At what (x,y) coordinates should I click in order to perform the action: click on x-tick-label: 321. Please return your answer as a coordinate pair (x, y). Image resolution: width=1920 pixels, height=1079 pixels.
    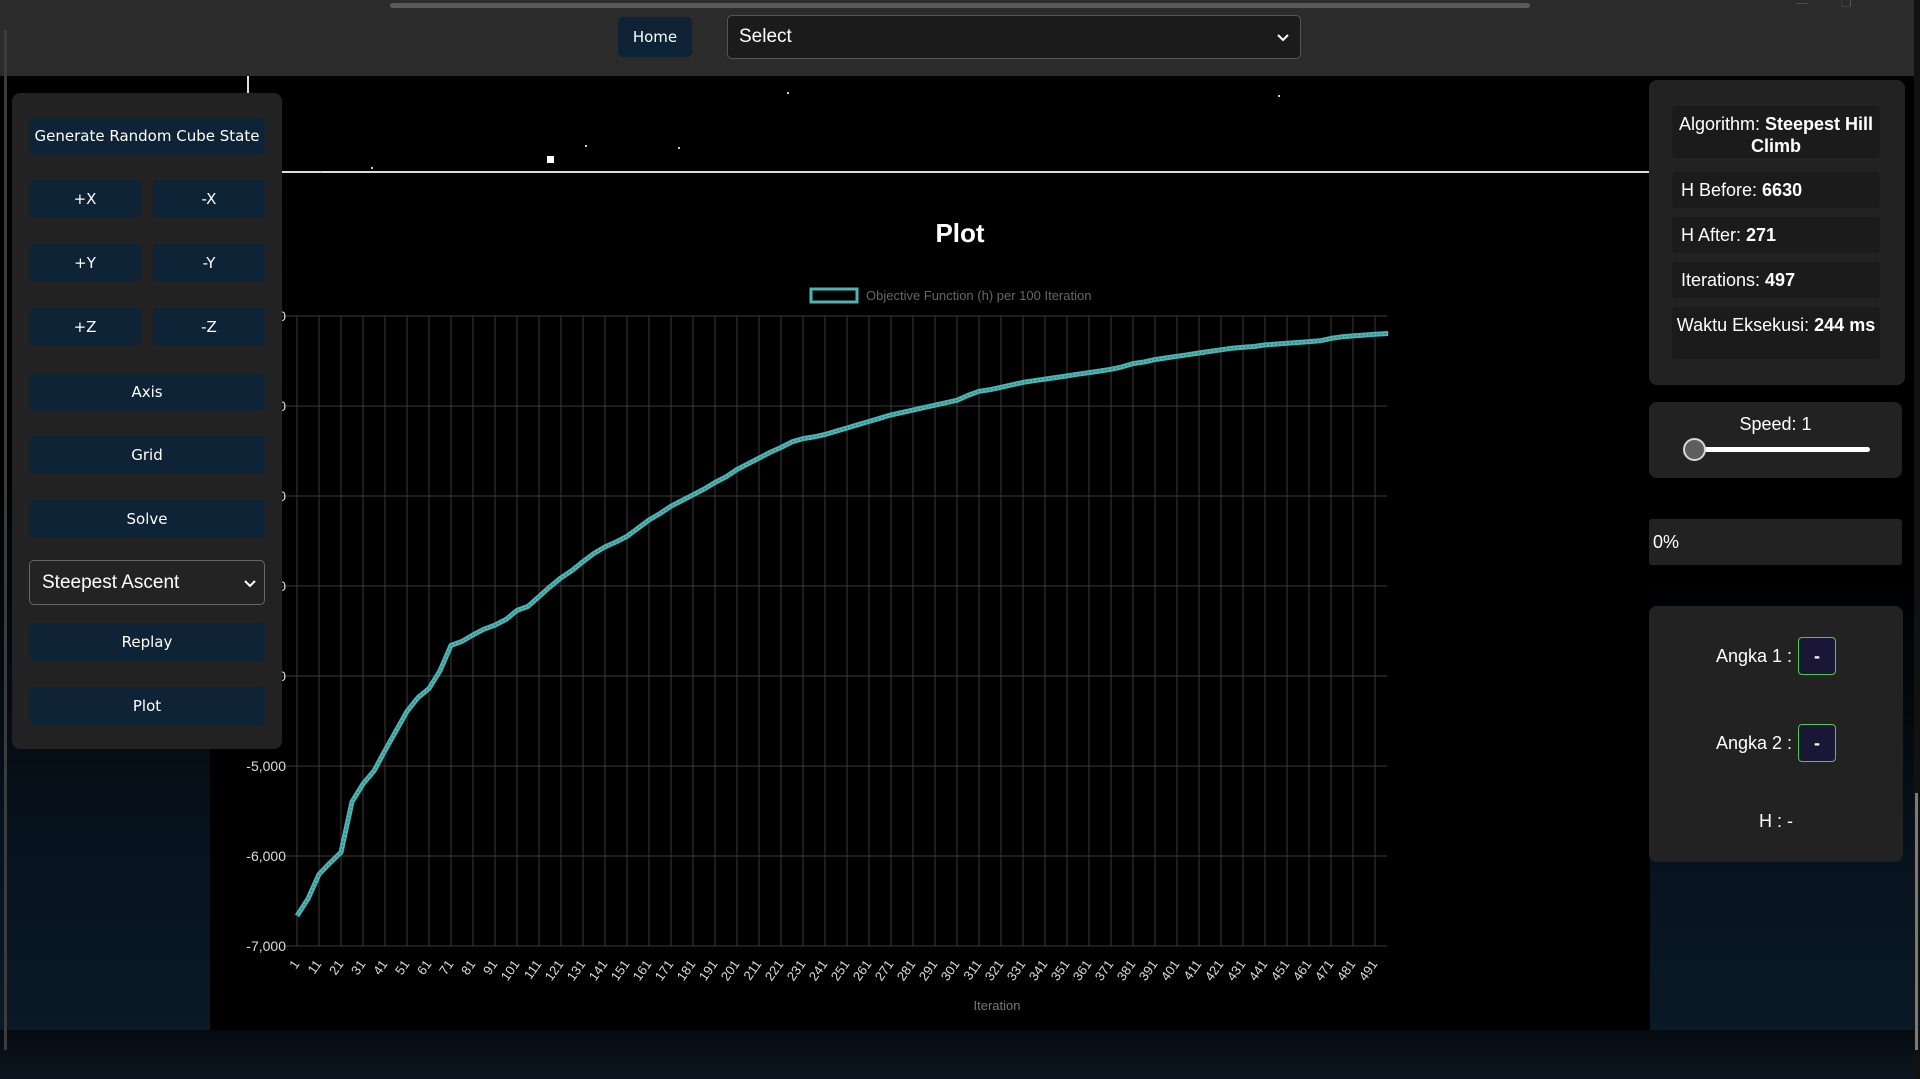
    Looking at the image, I should click on (994, 970).